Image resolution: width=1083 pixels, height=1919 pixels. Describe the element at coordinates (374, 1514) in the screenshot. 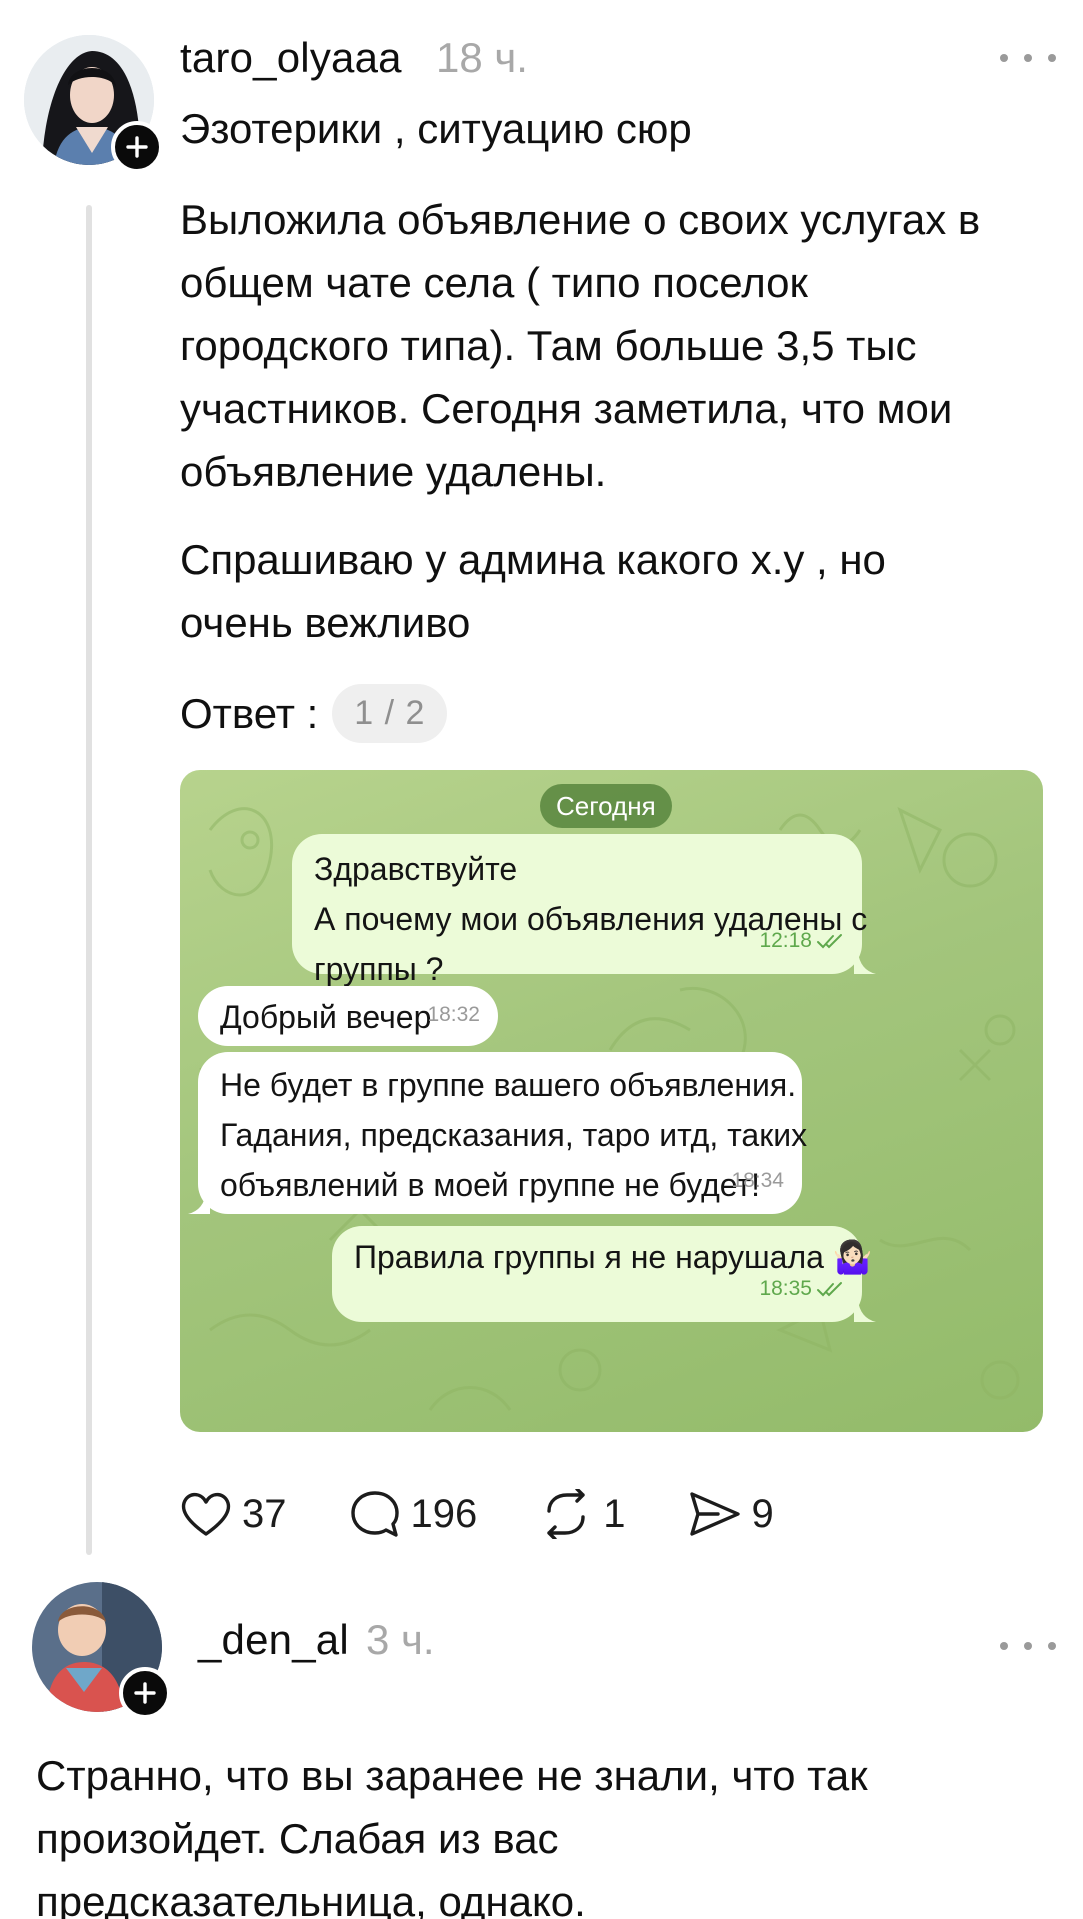

I see `comment-bubble-icon` at that location.